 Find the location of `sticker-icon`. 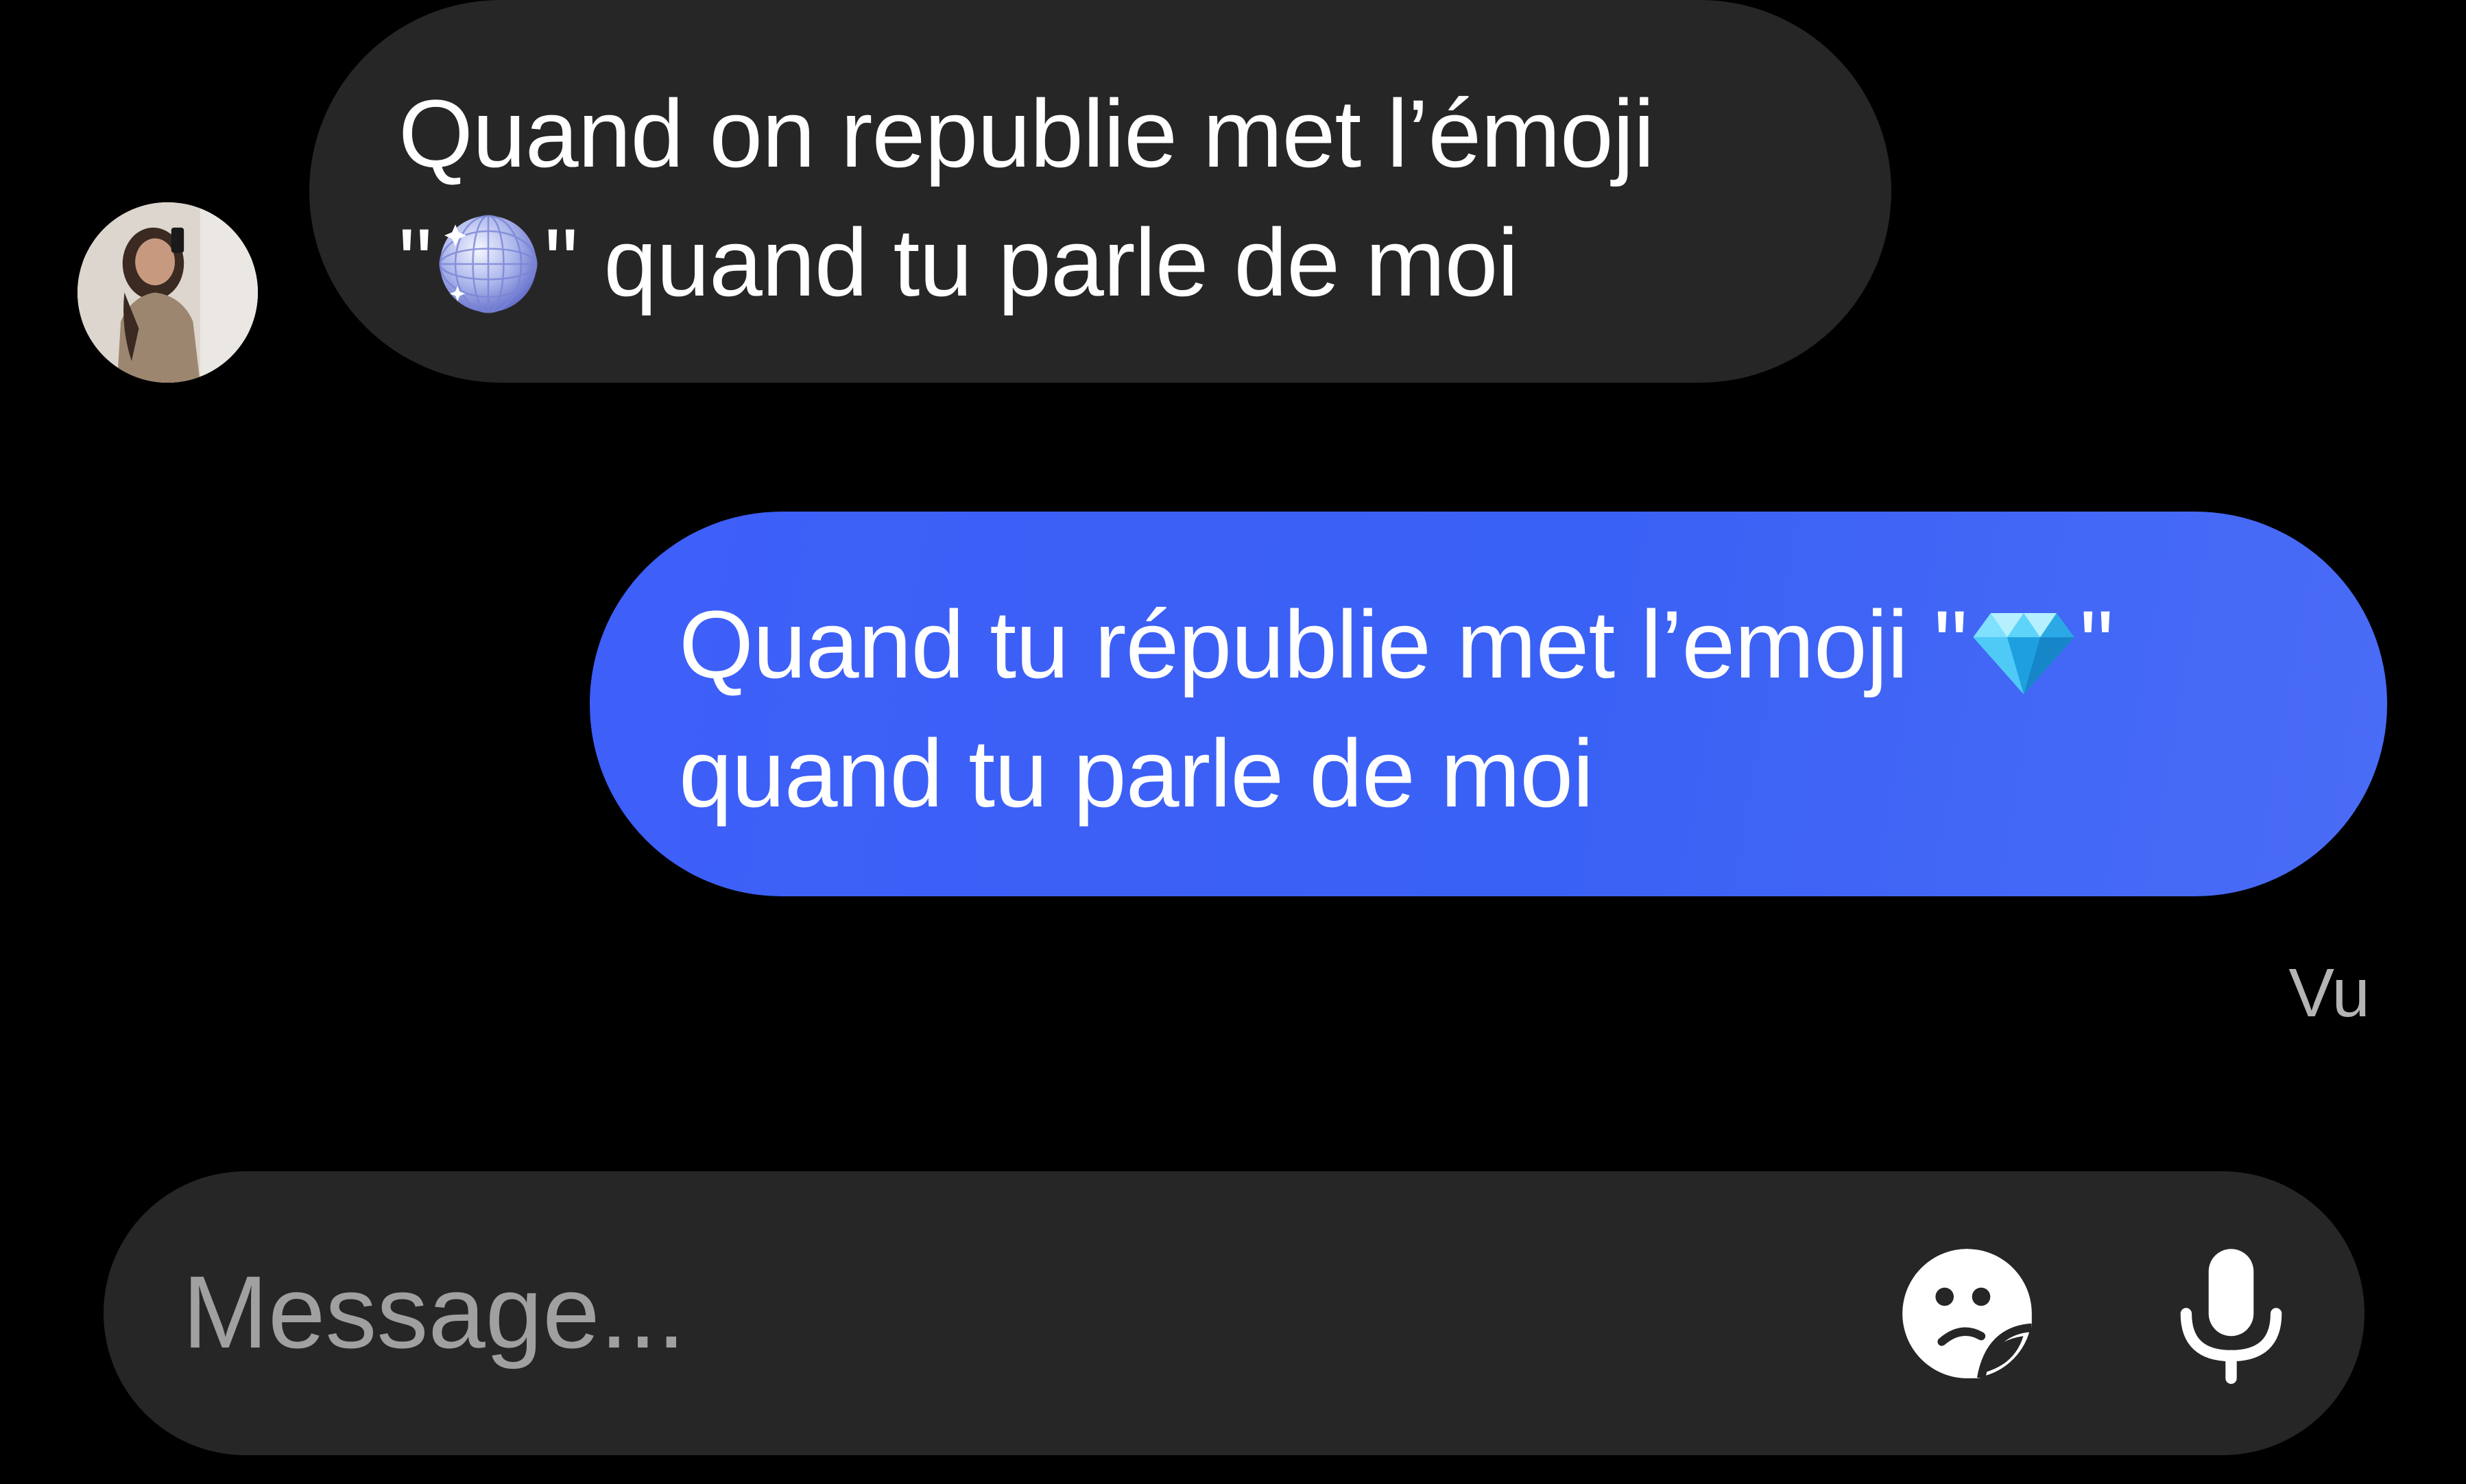

sticker-icon is located at coordinates (1967, 1314).